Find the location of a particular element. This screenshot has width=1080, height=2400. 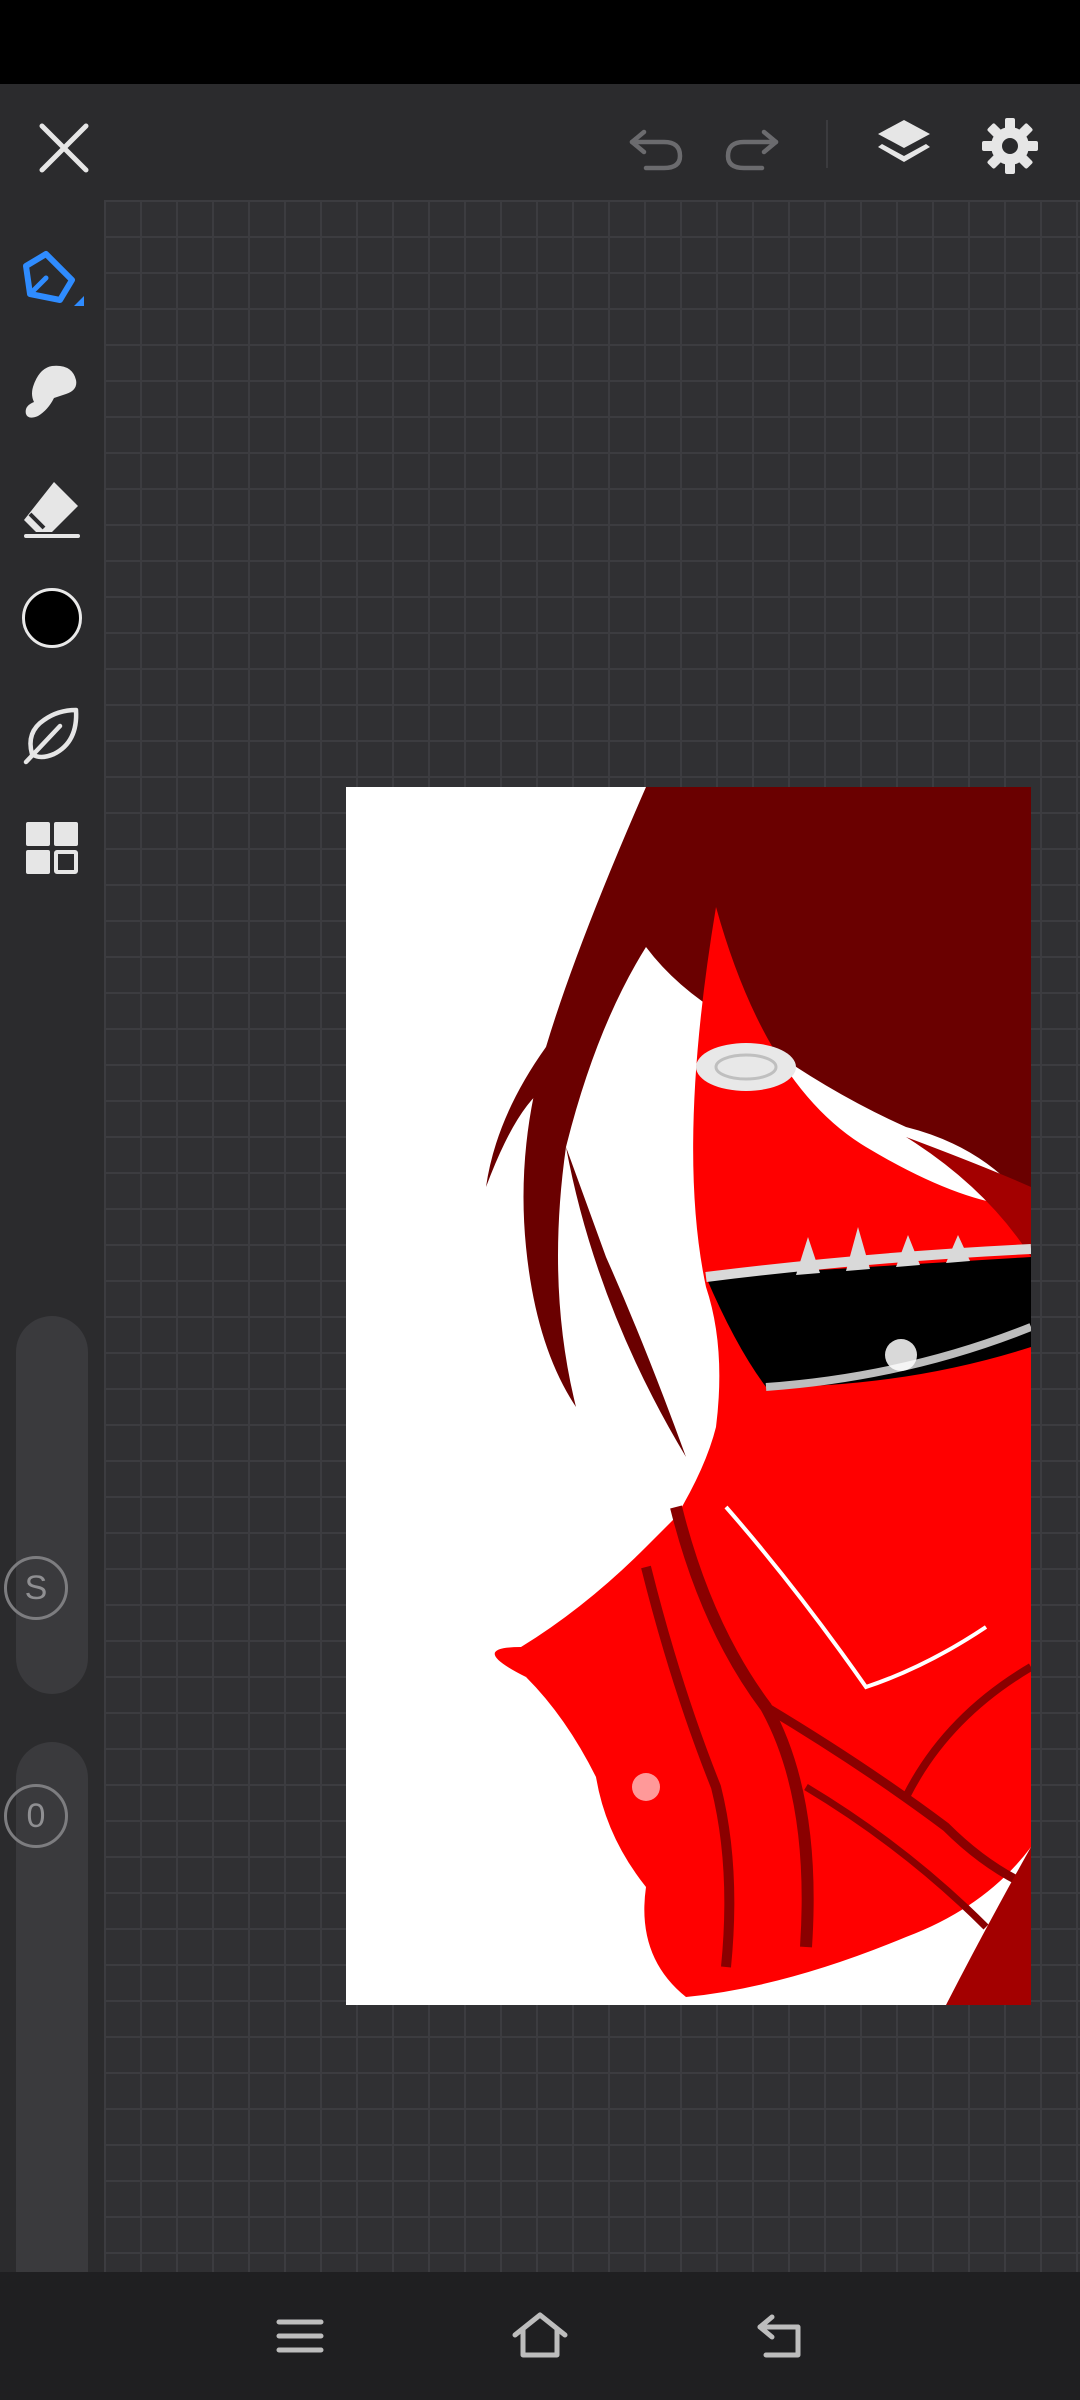

layers-icon is located at coordinates (904, 141).